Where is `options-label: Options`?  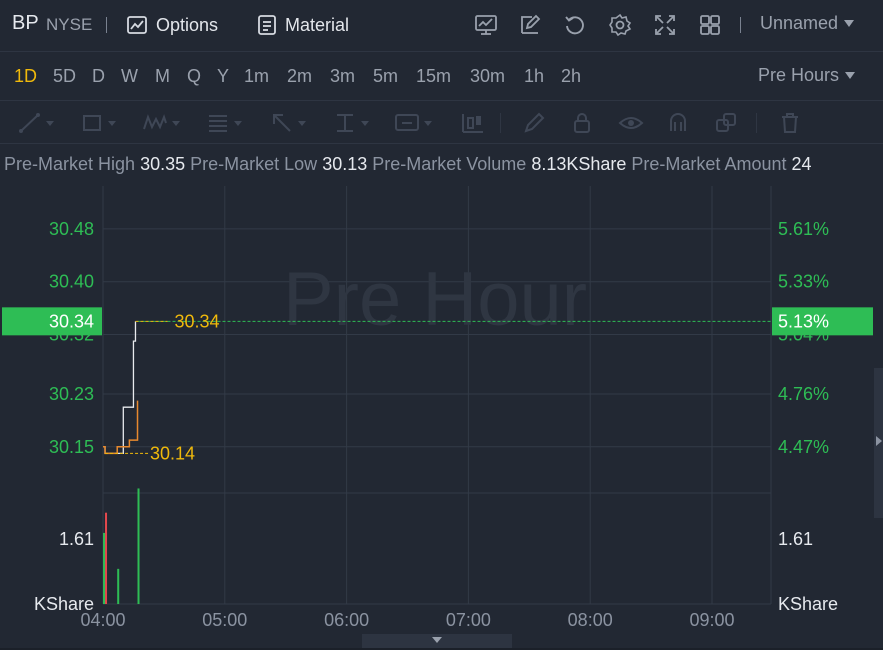 options-label: Options is located at coordinates (187, 24).